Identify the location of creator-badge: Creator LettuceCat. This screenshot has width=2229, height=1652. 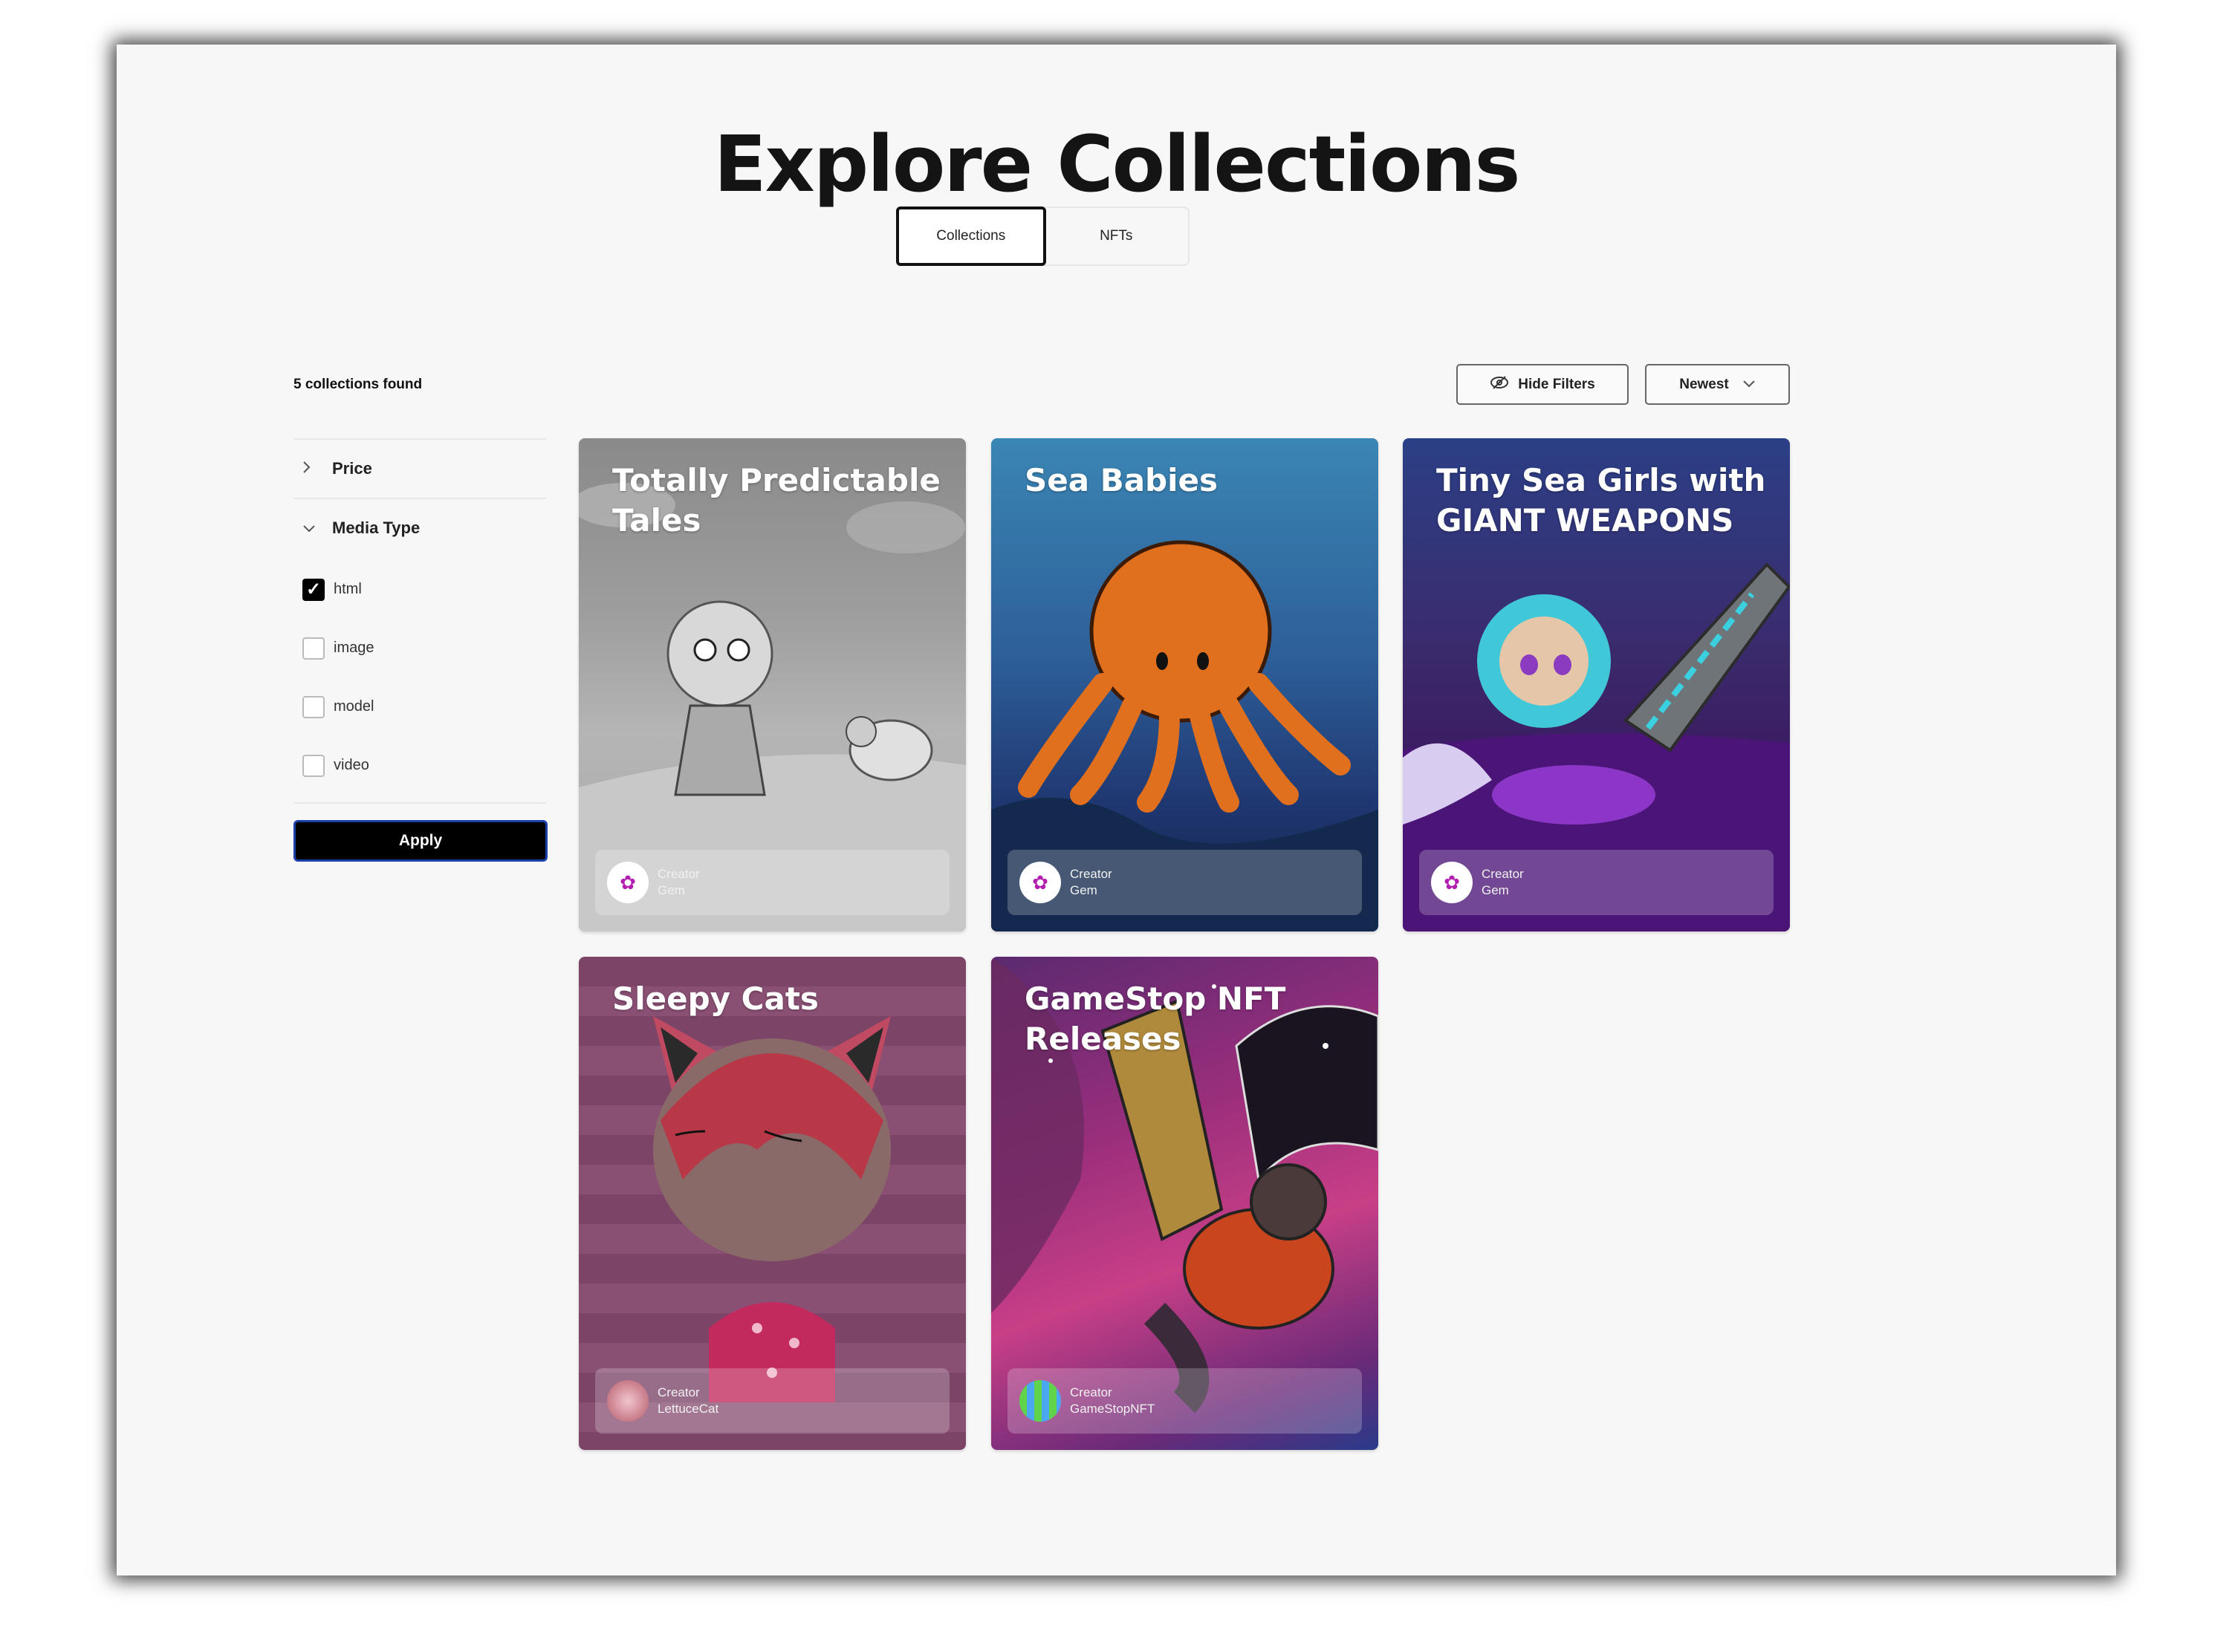
(772, 1401).